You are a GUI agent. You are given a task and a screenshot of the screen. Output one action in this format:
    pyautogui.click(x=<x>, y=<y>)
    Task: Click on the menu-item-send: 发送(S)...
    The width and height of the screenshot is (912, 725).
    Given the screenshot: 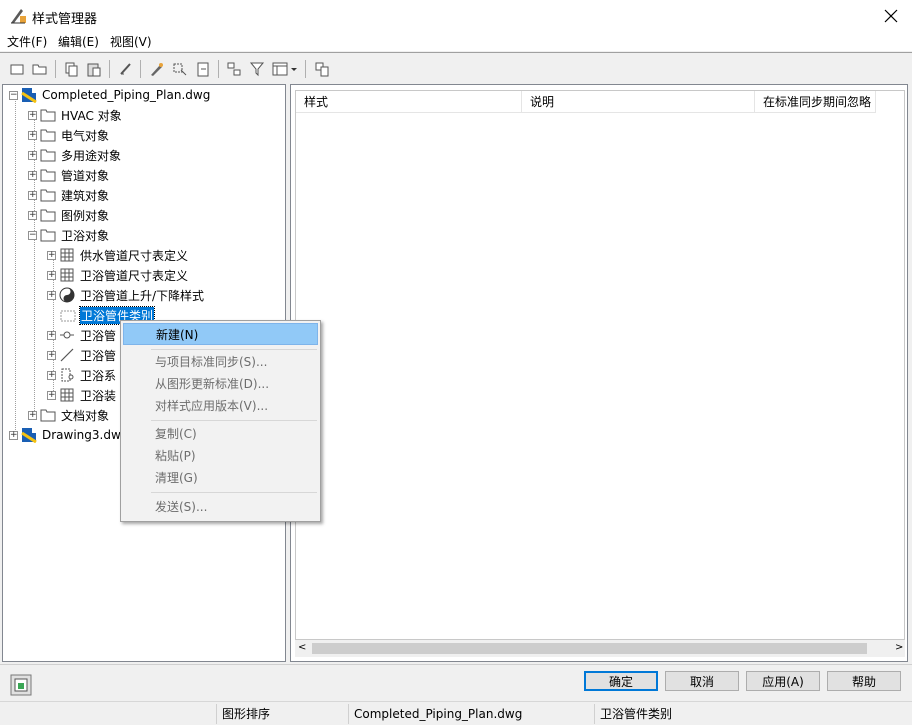 What is the action you would take?
    pyautogui.click(x=220, y=507)
    